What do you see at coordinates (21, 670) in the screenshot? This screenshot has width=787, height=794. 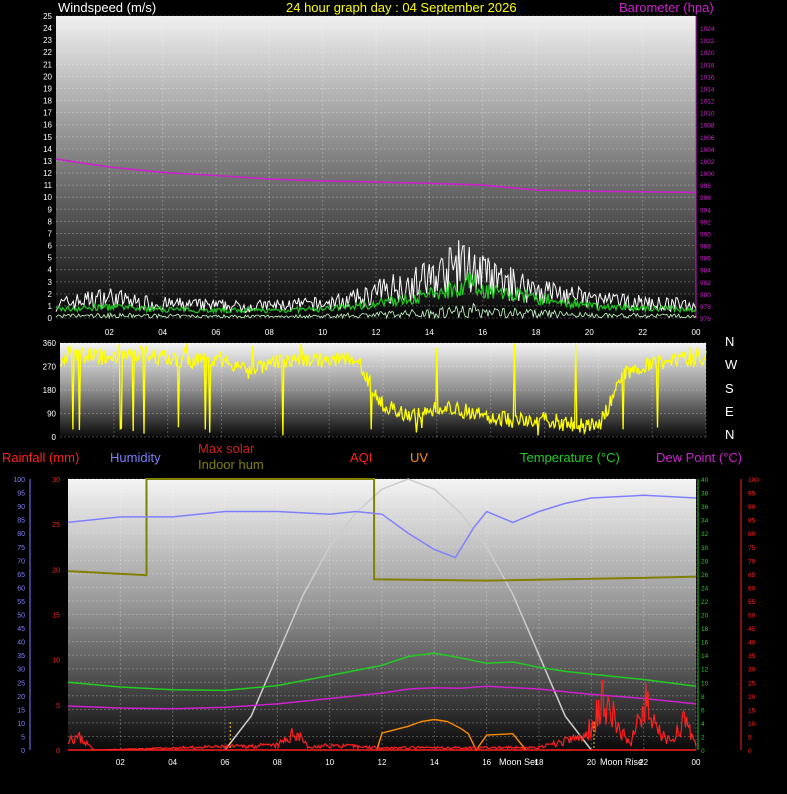 I see `humidity-y-tick: 30` at bounding box center [21, 670].